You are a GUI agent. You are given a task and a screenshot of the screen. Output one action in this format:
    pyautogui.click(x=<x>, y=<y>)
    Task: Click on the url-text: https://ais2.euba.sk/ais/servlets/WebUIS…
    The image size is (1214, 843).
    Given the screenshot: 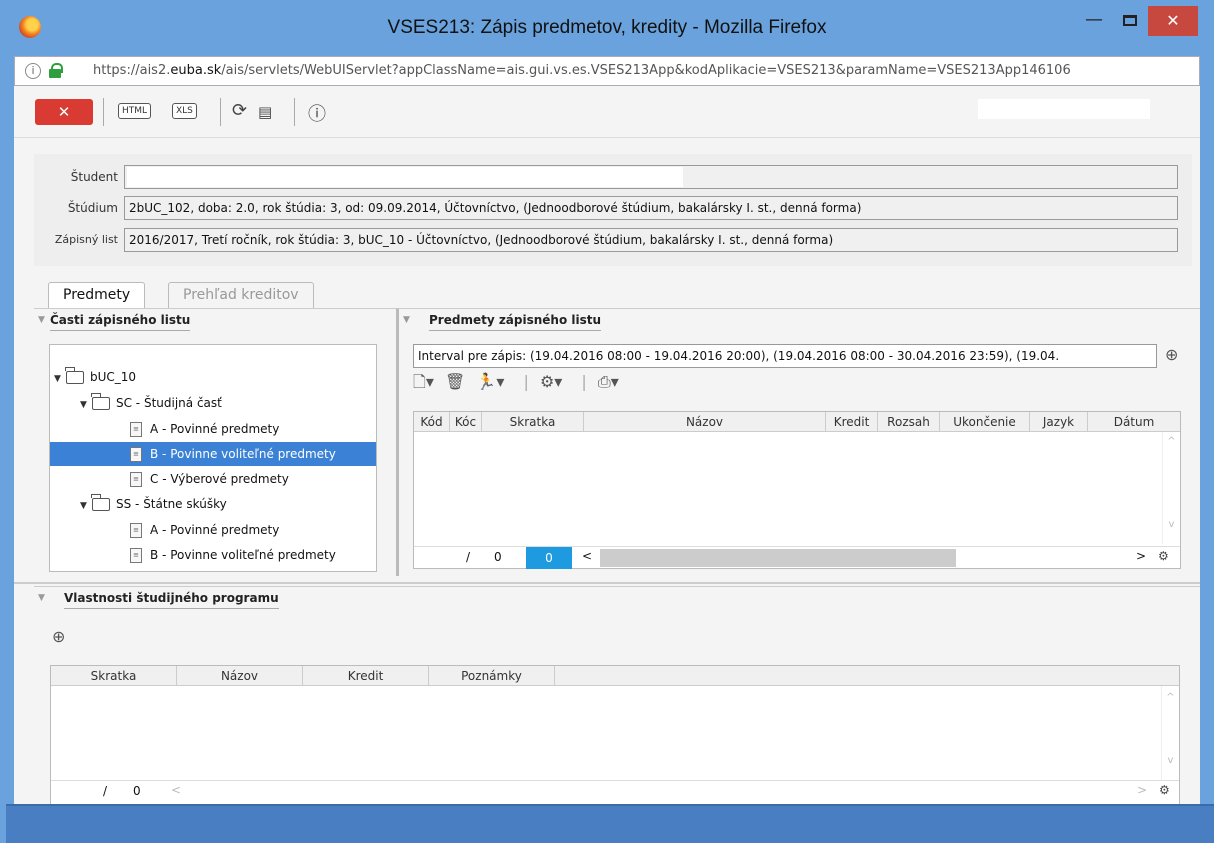 What is the action you would take?
    pyautogui.click(x=582, y=70)
    